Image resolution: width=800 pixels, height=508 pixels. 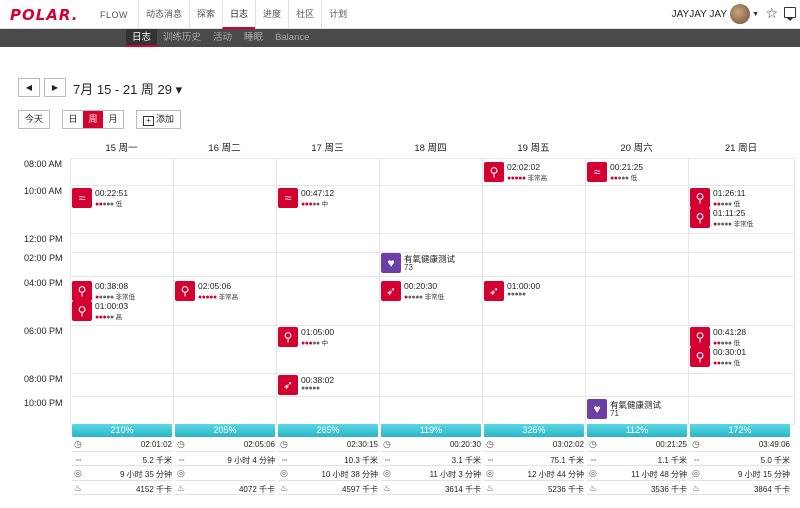 I want to click on stopwatch-icon: ◷, so click(x=78, y=444).